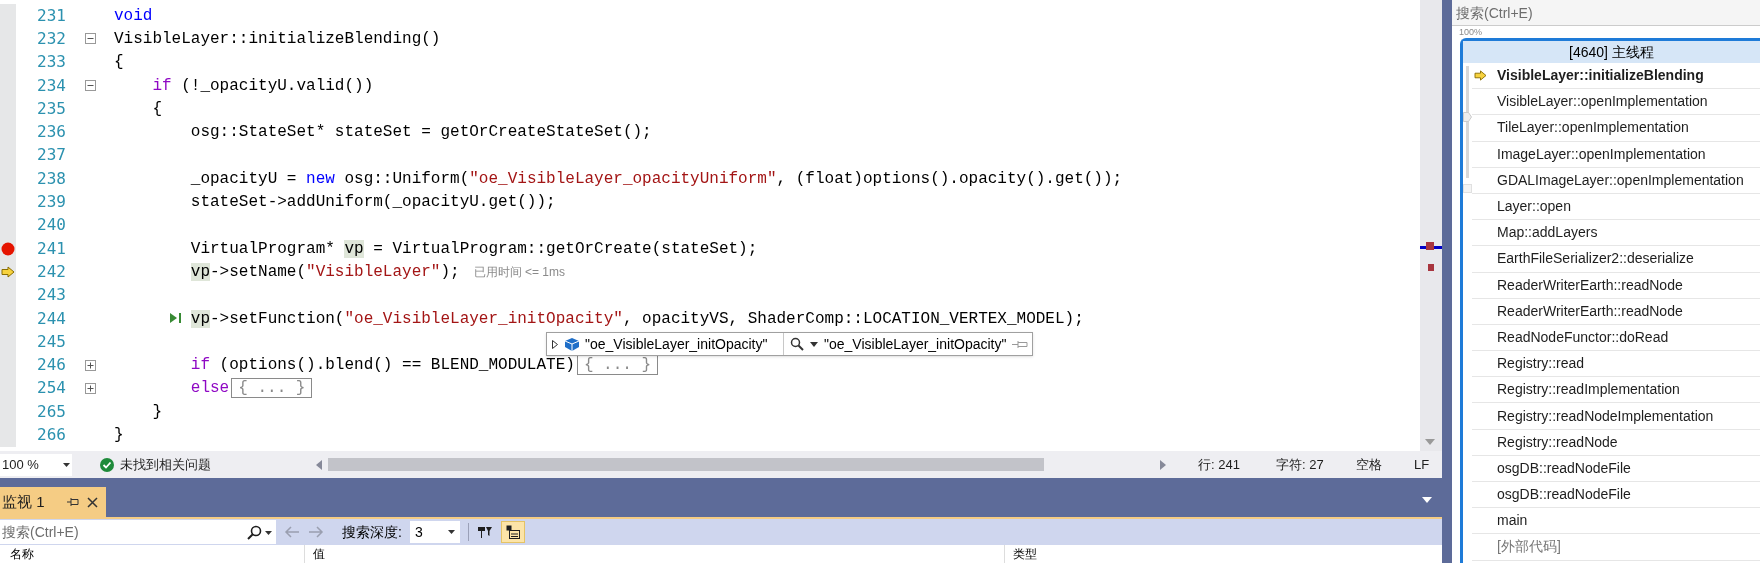  Describe the element at coordinates (637, 319) in the screenshot. I see `code-line: vp->setFunction("oe_VisibleLayer_initOpacity", opacityVS, ShaderComp::LOCATION_VERTEX_MODEL);` at that location.